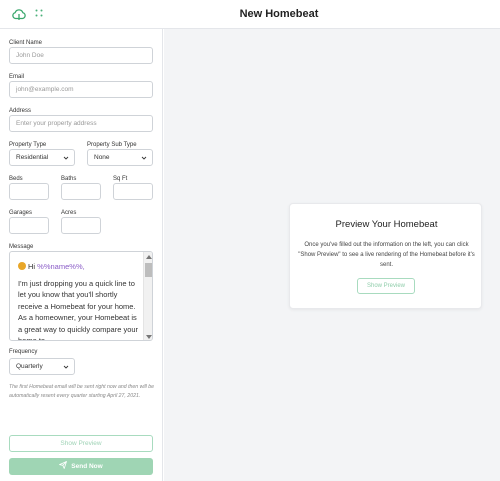 This screenshot has height=481, width=500. What do you see at coordinates (21, 213) in the screenshot?
I see `garages-label: Garages` at bounding box center [21, 213].